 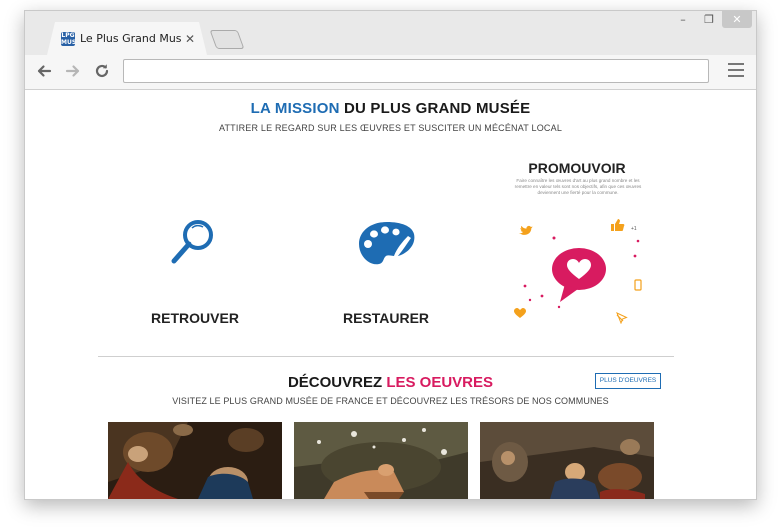 I want to click on thumbs-up-icon, so click(x=618, y=225).